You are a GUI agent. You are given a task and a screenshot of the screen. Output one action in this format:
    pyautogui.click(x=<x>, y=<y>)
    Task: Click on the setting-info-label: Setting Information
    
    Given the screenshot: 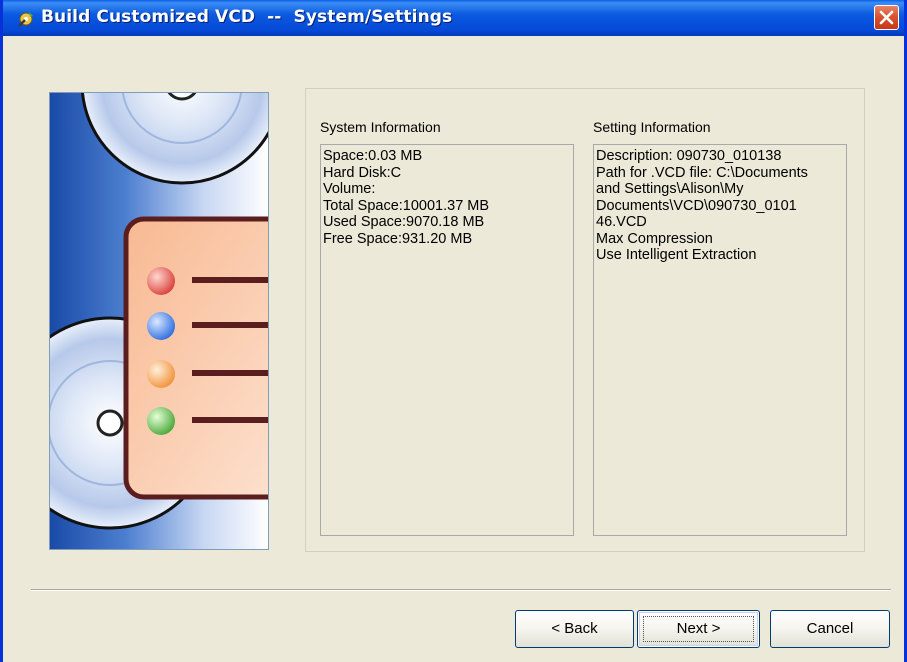 What is the action you would take?
    pyautogui.click(x=652, y=127)
    